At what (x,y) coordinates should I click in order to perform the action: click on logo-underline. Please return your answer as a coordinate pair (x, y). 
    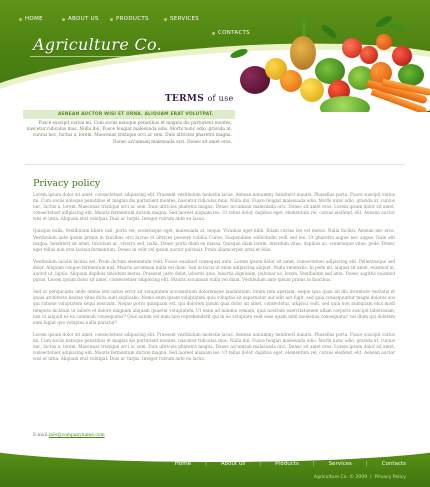
    Looking at the image, I should click on (85, 56).